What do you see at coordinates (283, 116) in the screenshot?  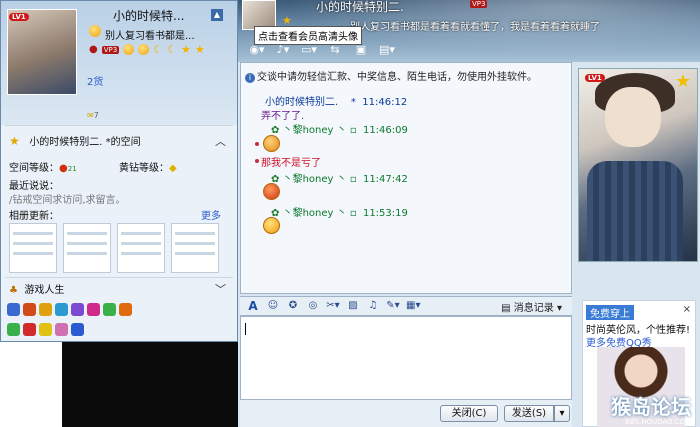 I see `message-text: 弄不了了.` at bounding box center [283, 116].